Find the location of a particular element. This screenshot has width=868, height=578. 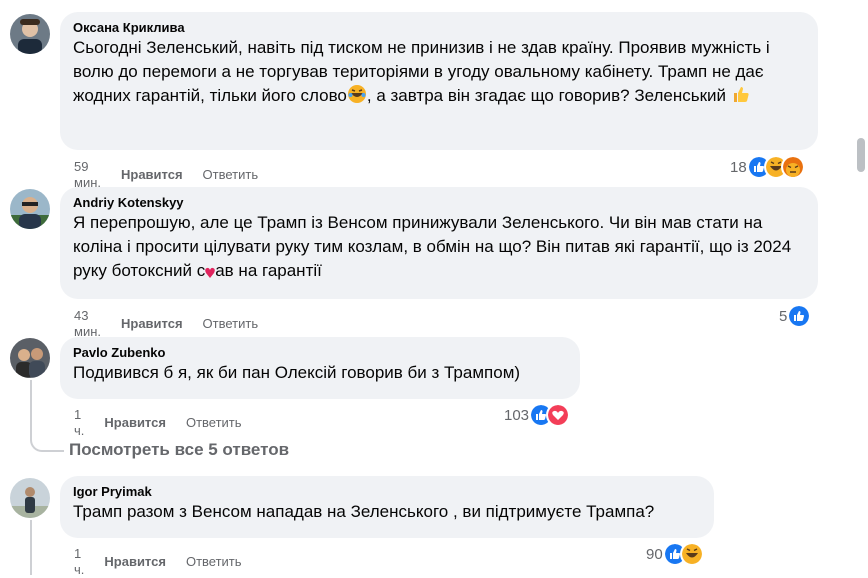

reactions-summary: 103 is located at coordinates (536, 415).